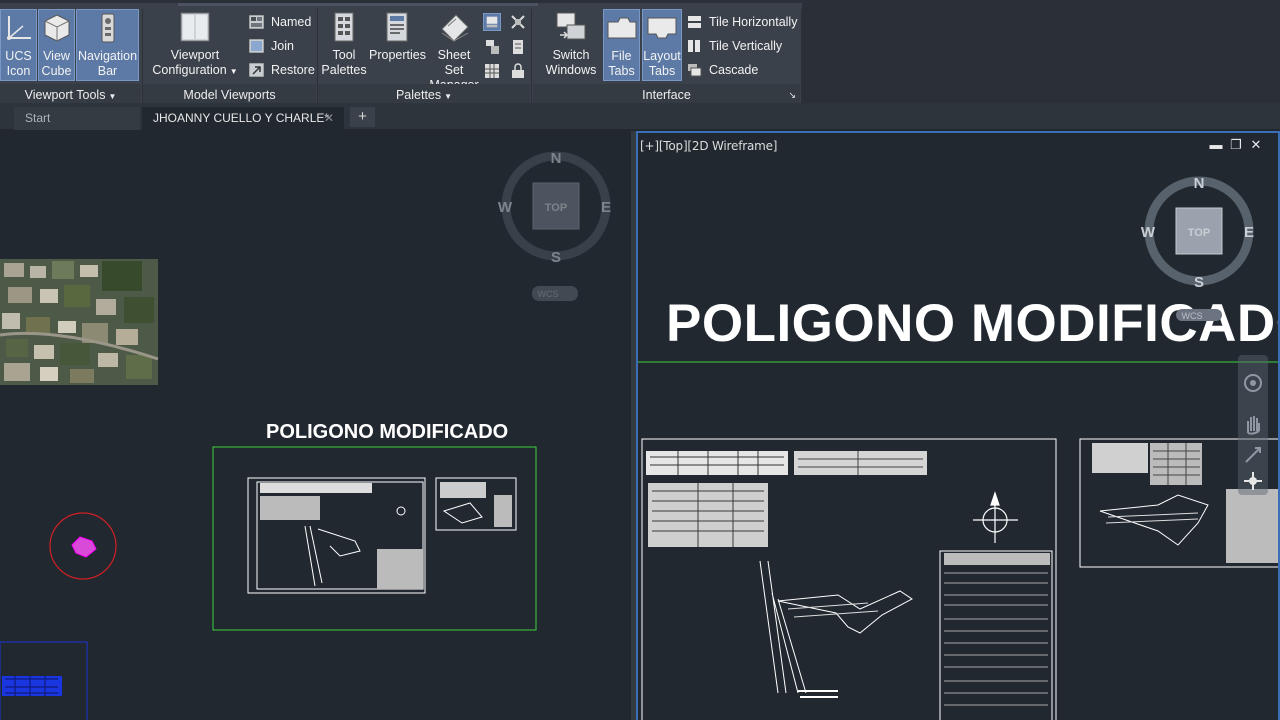  What do you see at coordinates (44, 680) in the screenshot?
I see `blue-block` at bounding box center [44, 680].